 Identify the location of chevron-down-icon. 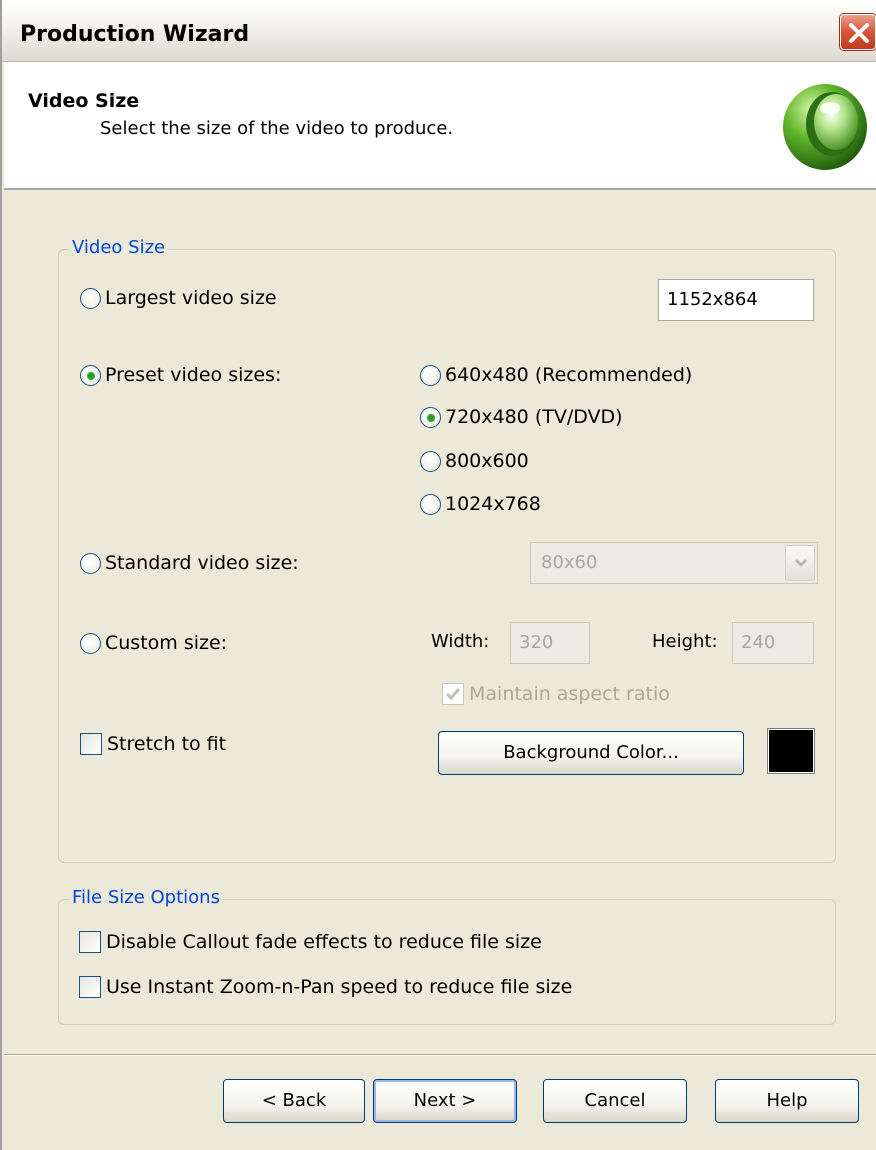
(801, 563).